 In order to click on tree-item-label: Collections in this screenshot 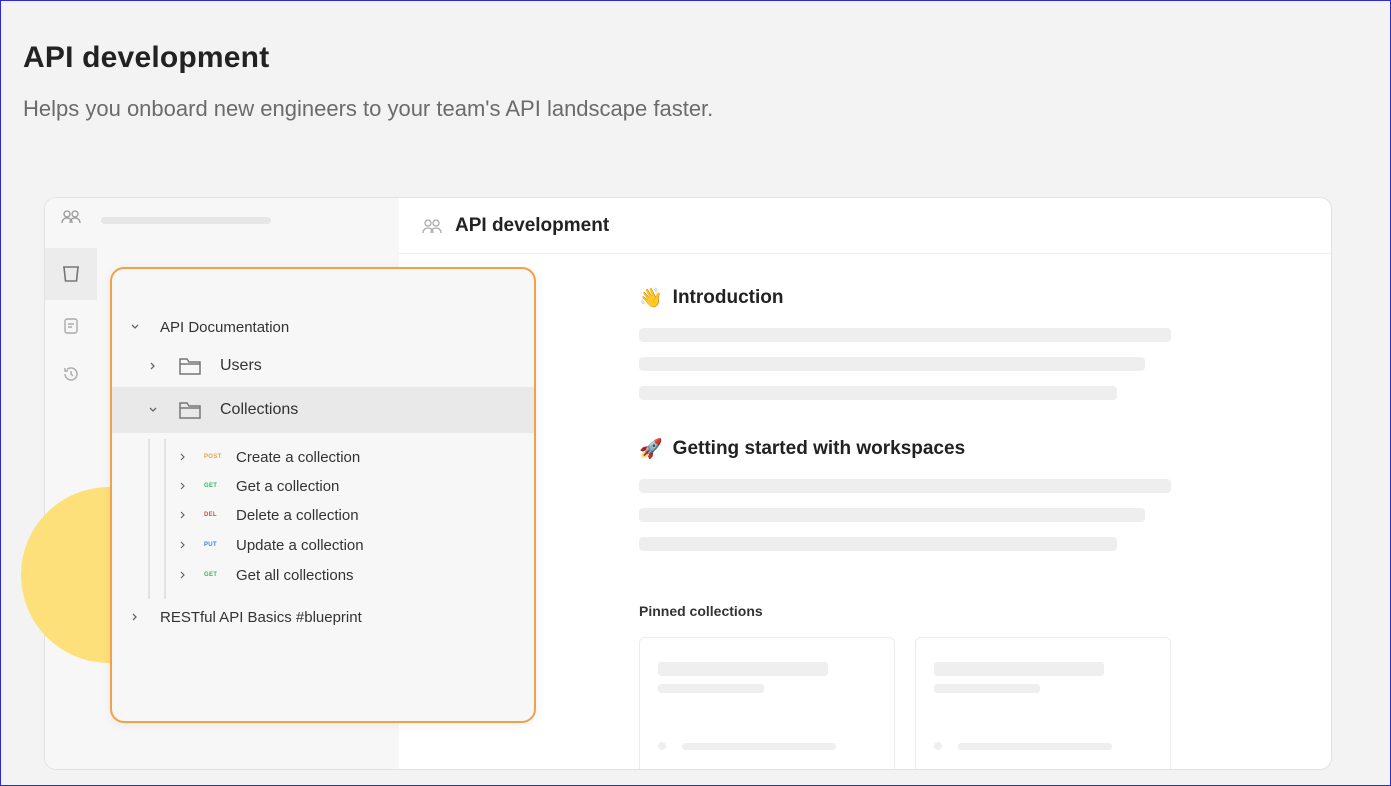, I will do `click(259, 409)`.